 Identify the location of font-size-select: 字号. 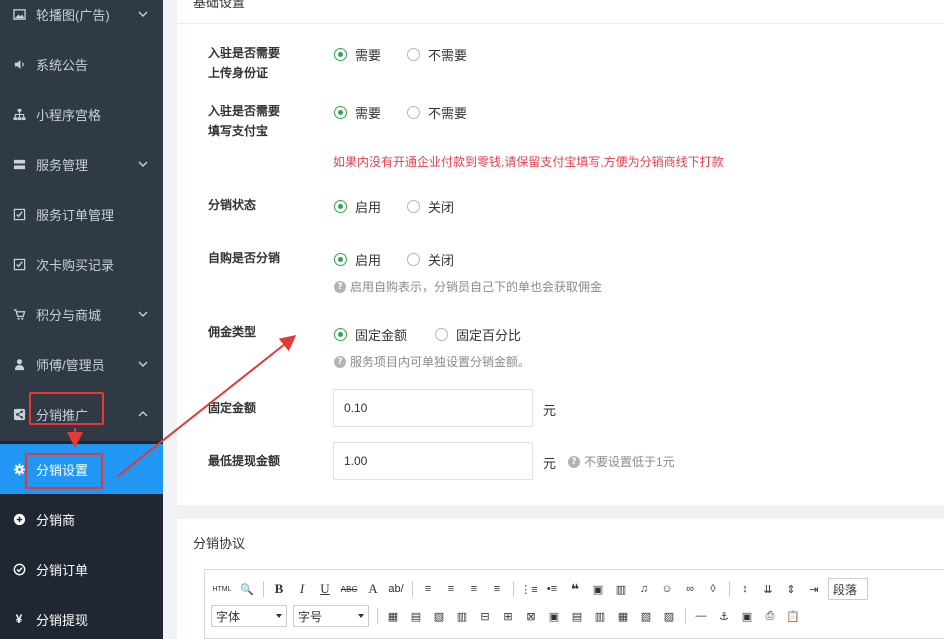
(331, 616).